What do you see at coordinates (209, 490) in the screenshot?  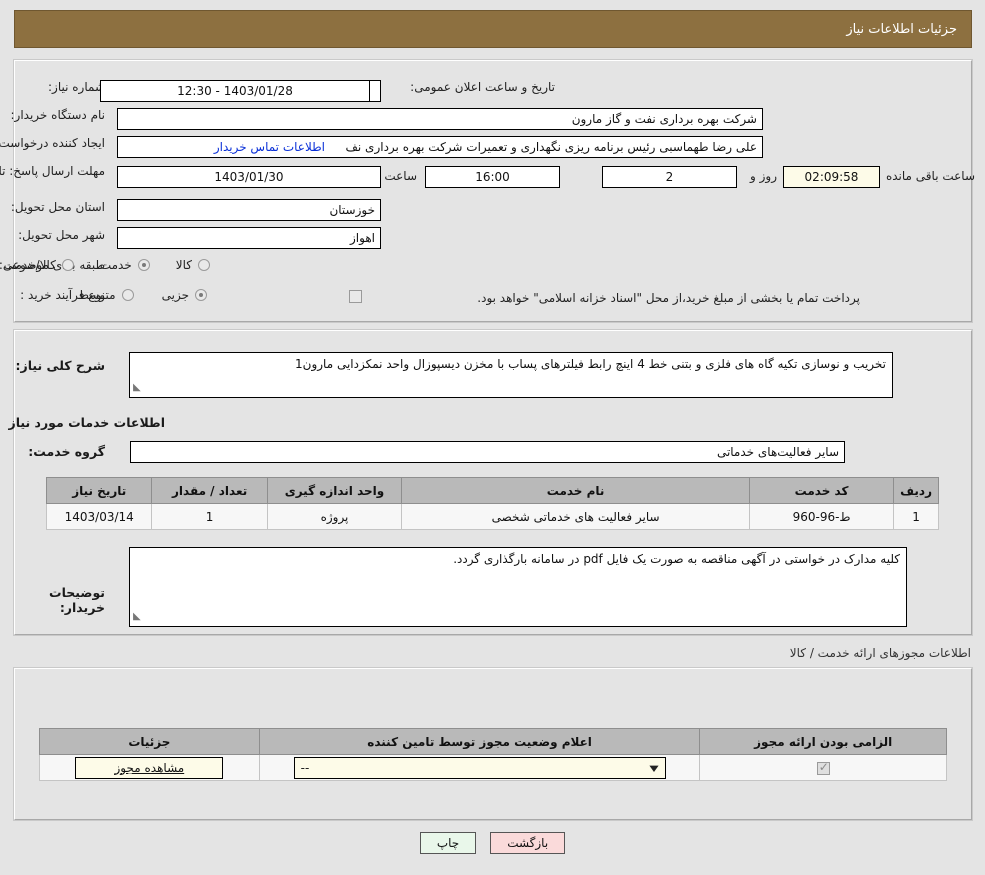 I see `col-quantity: تعداد / مقدار` at bounding box center [209, 490].